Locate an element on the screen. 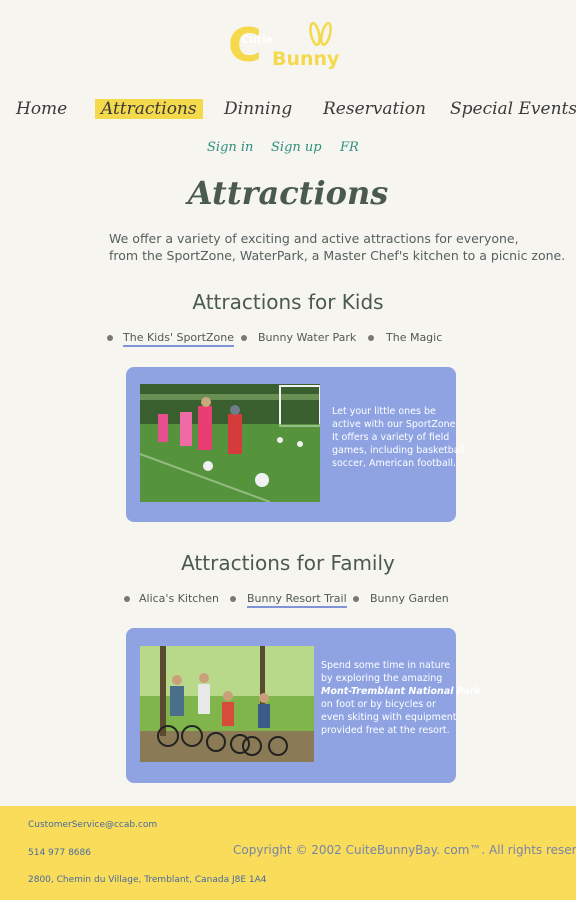 Image resolution: width=576 pixels, height=900 pixels. tab-bunny-water-park: Bunny Water Park is located at coordinates (307, 337).